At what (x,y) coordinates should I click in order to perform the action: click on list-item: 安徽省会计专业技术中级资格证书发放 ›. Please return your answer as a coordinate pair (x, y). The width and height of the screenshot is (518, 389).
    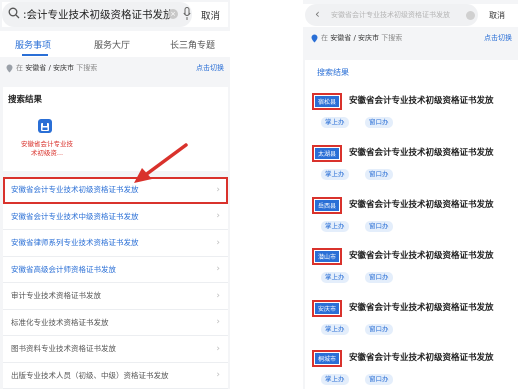
    Looking at the image, I should click on (115, 216).